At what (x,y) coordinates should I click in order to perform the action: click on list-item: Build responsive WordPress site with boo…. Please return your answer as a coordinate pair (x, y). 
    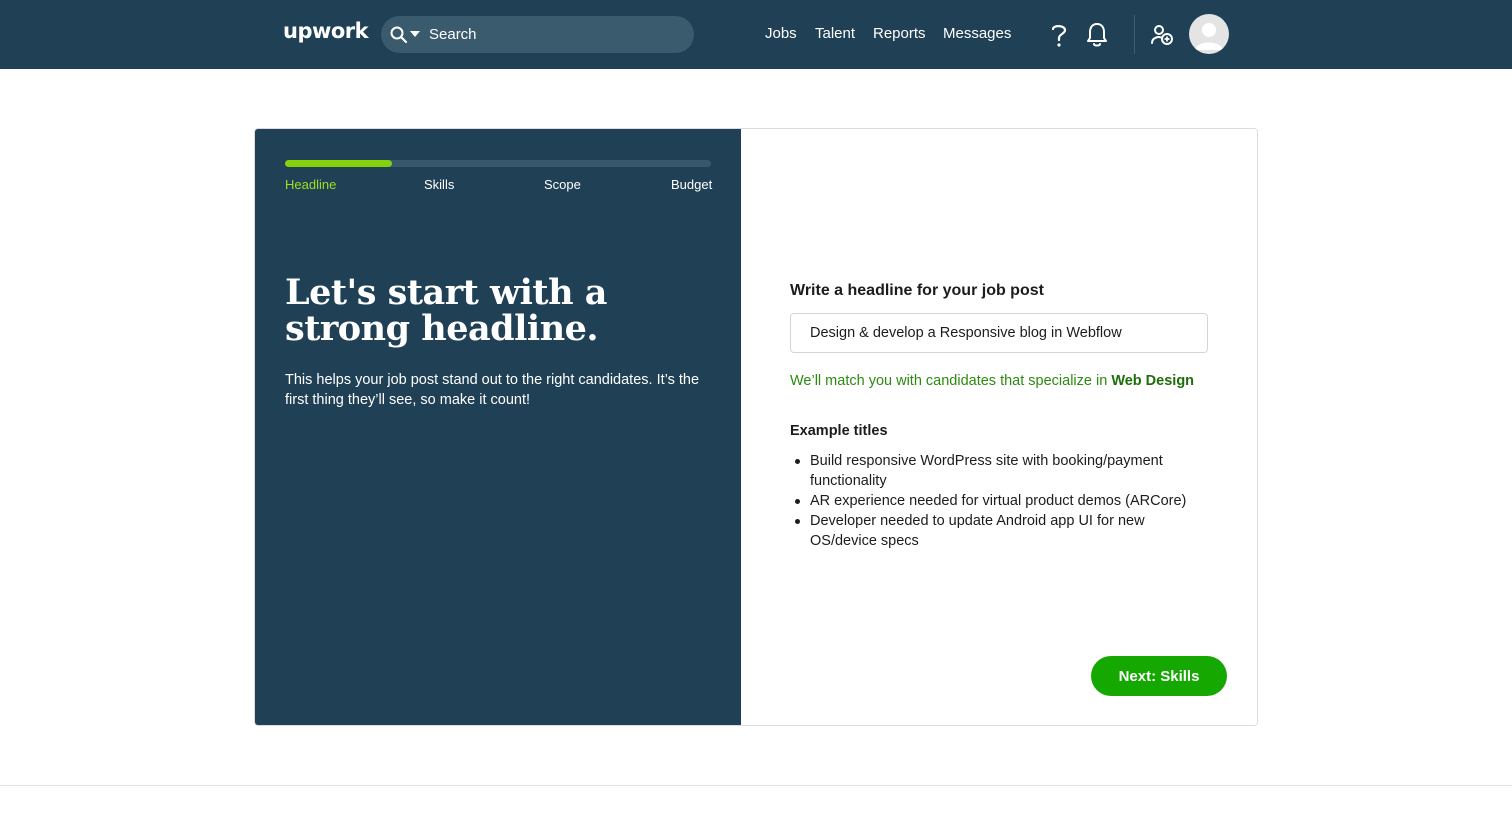
    Looking at the image, I should click on (1000, 471).